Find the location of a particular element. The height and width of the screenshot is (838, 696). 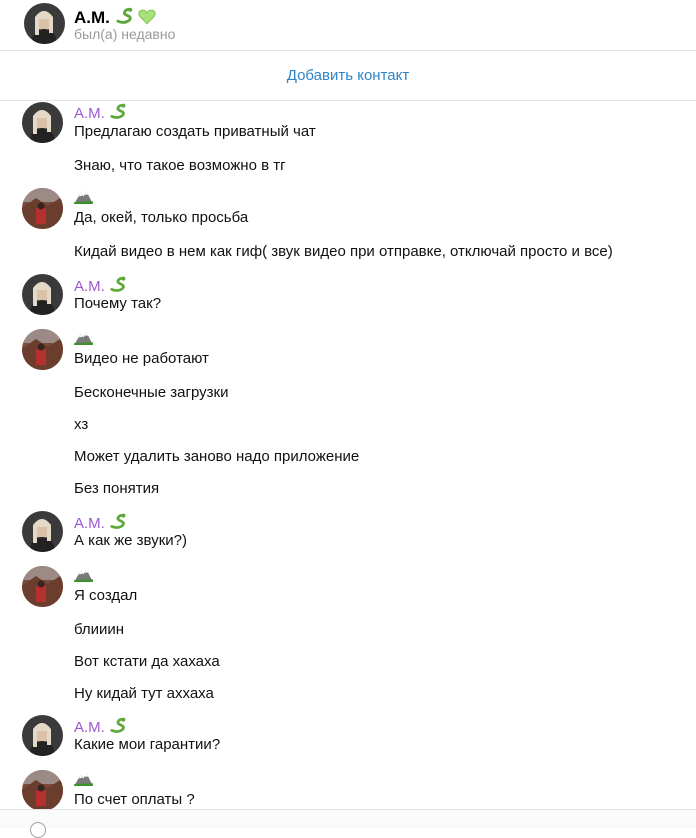

divider is located at coordinates (348, 100).